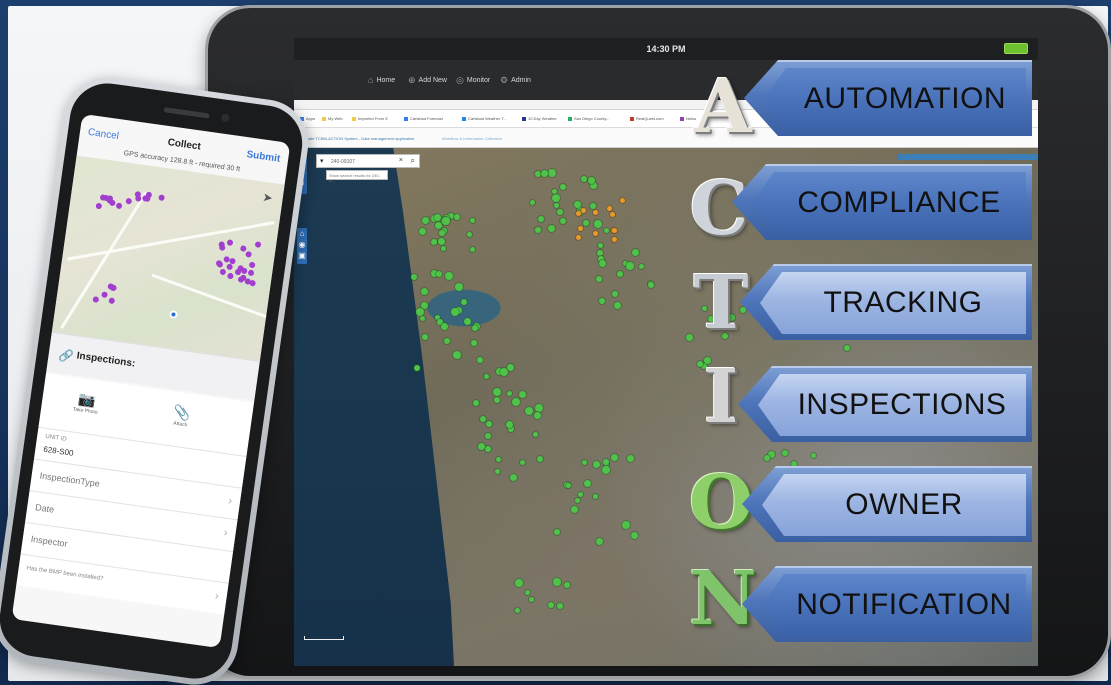 Image resolution: width=1111 pixels, height=685 pixels. Describe the element at coordinates (322, 161) in the screenshot. I see `chevron-down-icon: ▾` at that location.